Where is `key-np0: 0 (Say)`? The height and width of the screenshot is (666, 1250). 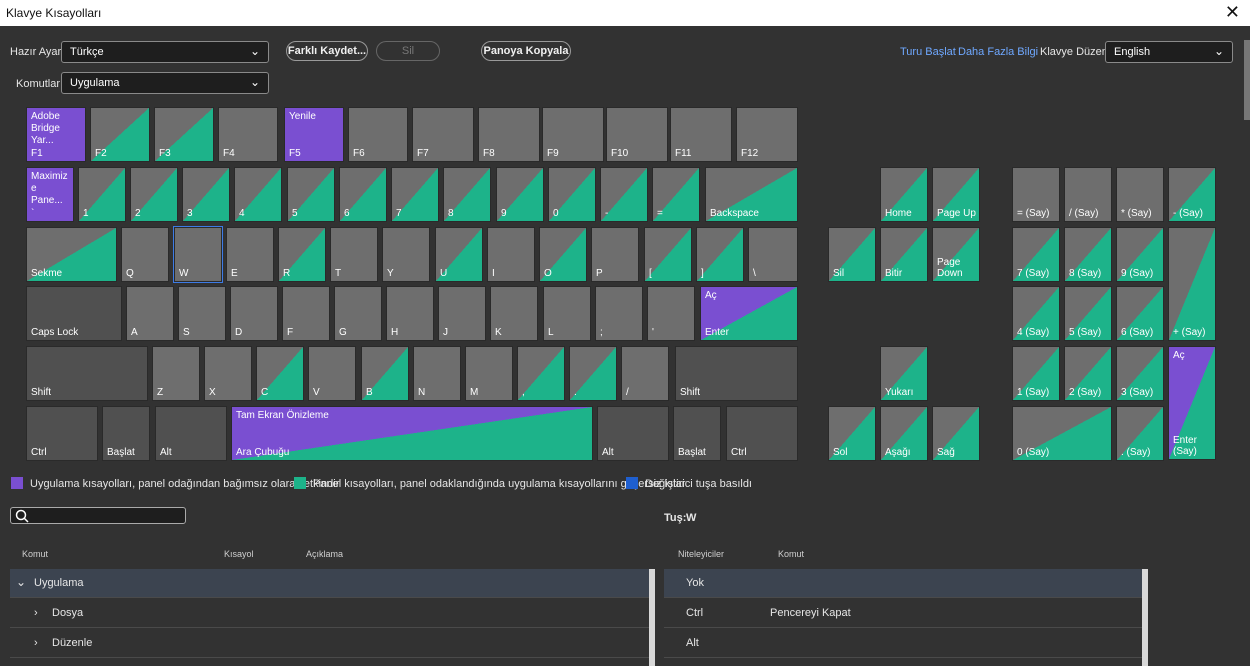
key-np0: 0 (Say) is located at coordinates (1062, 433).